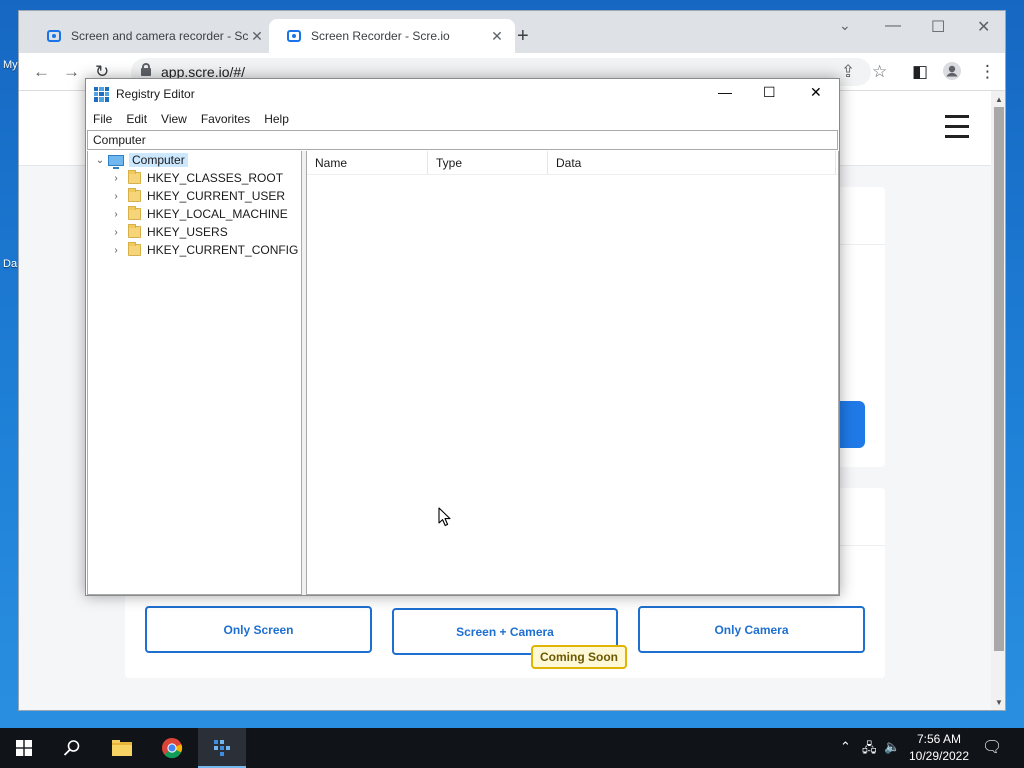 The height and width of the screenshot is (768, 1024). Describe the element at coordinates (187, 232) in the screenshot. I see `tree-node-label: HKEY_USERS` at that location.